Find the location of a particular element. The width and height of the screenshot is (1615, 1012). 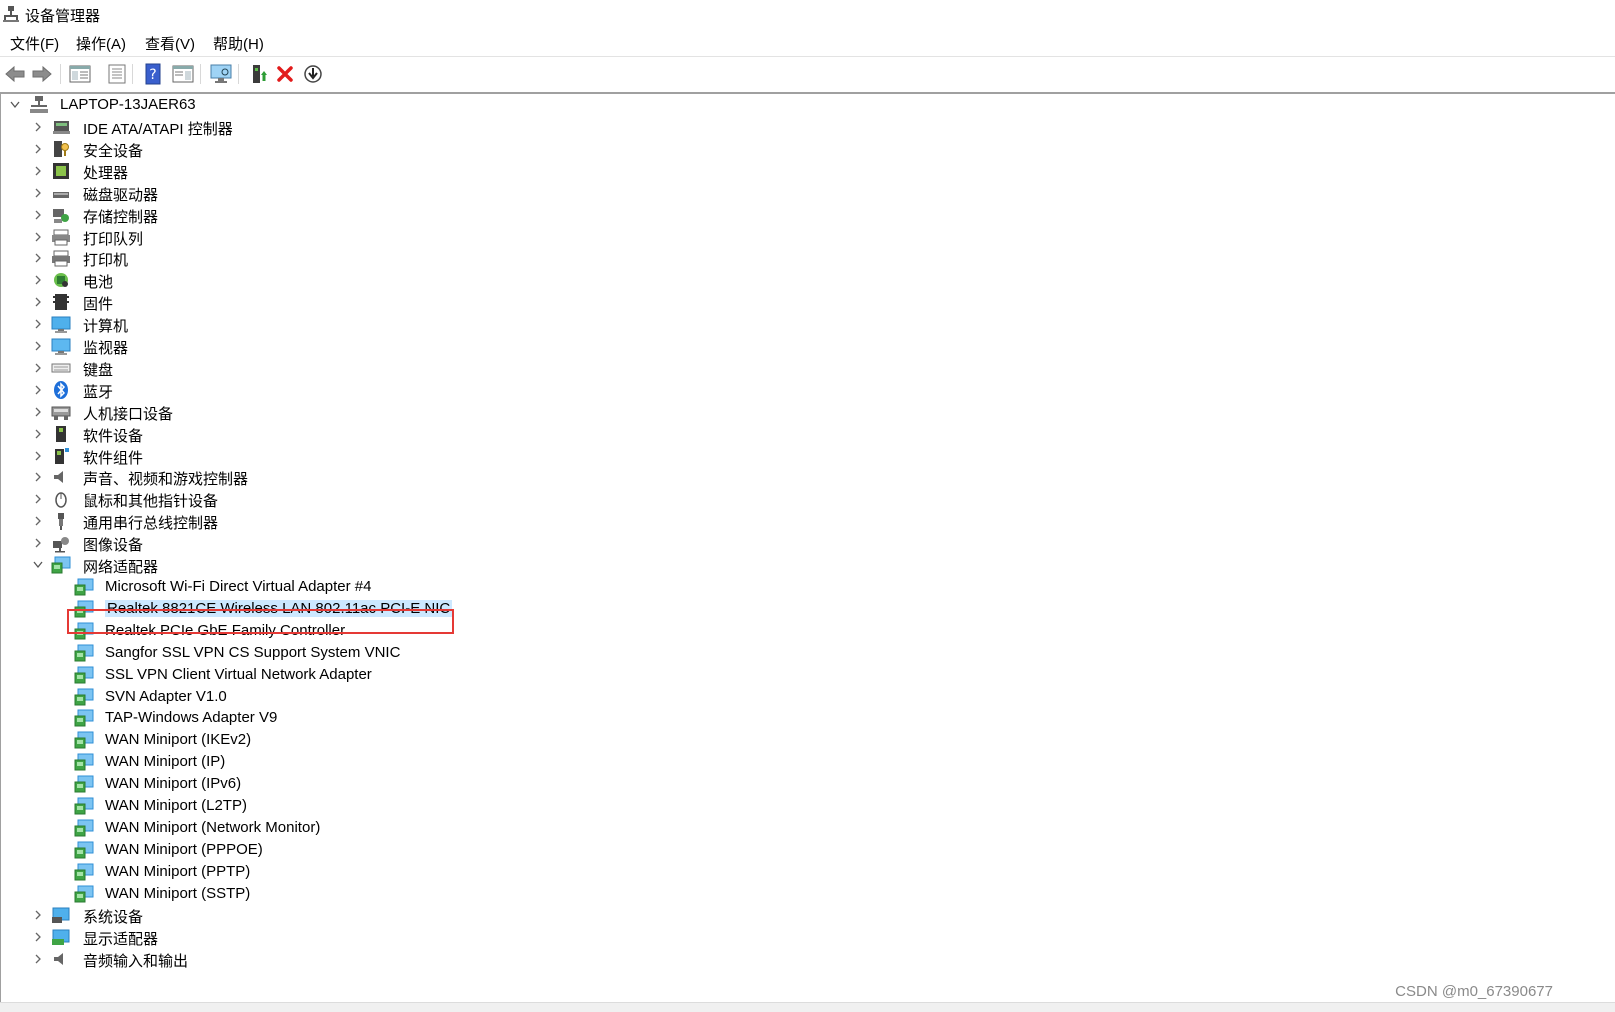

uninstall-device-button is located at coordinates (285, 74).